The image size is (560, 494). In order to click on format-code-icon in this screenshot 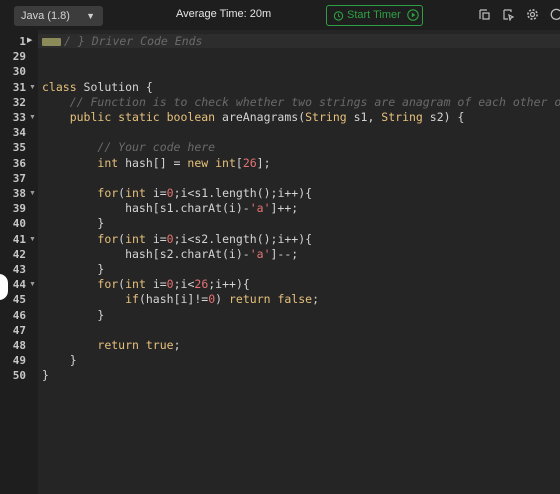, I will do `click(484, 14)`.